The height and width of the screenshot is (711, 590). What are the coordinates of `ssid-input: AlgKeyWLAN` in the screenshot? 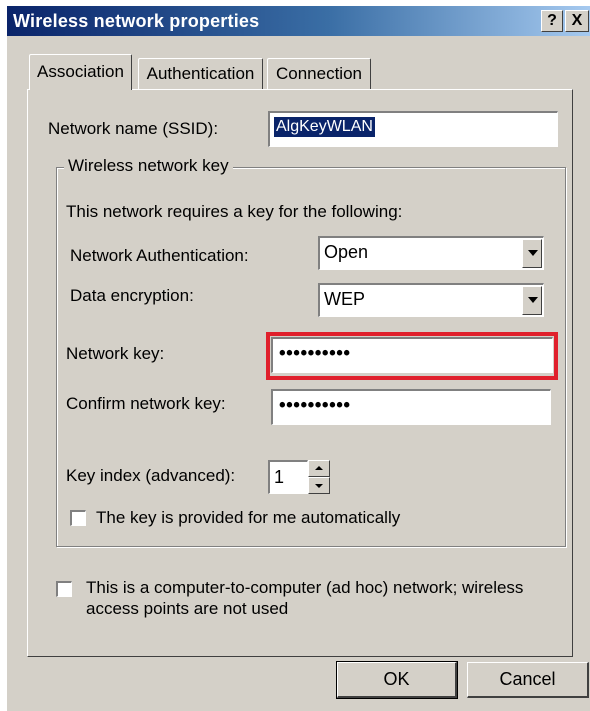 It's located at (413, 129).